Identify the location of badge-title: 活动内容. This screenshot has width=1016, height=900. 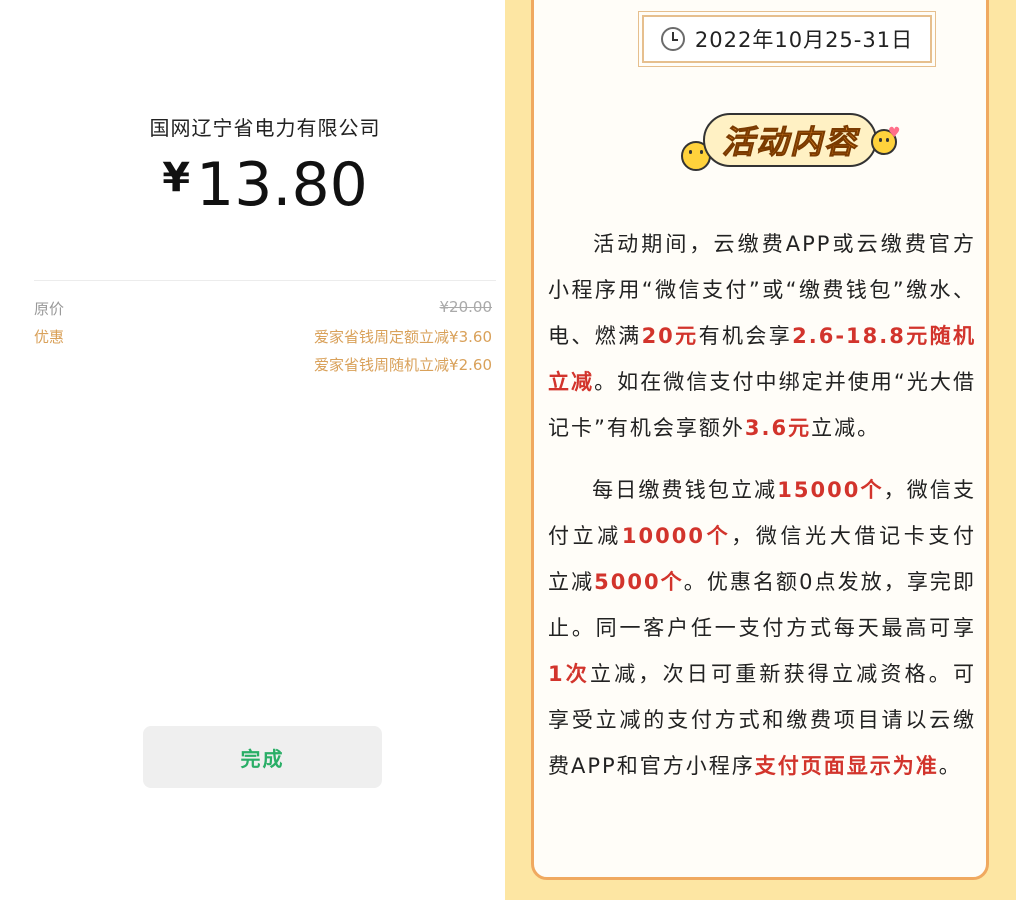
(789, 142).